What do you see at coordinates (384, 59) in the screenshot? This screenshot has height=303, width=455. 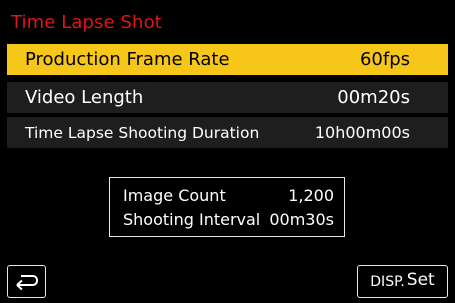 I see `menu-item-value: 60fps` at bounding box center [384, 59].